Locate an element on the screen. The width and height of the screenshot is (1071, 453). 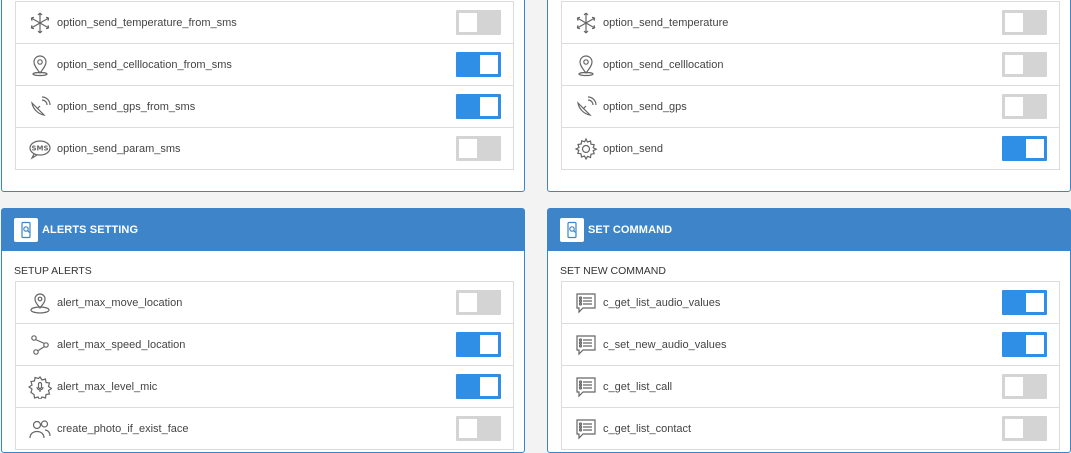
svg-text: SMS is located at coordinates (39, 148).